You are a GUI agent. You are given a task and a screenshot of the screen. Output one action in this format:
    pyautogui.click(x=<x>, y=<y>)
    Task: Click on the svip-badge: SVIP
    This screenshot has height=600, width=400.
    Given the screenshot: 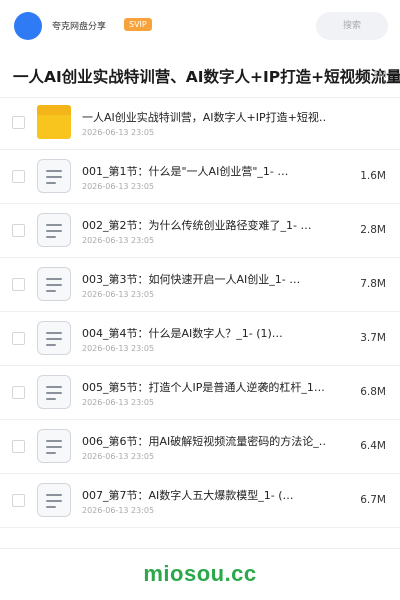 What is the action you would take?
    pyautogui.click(x=138, y=24)
    